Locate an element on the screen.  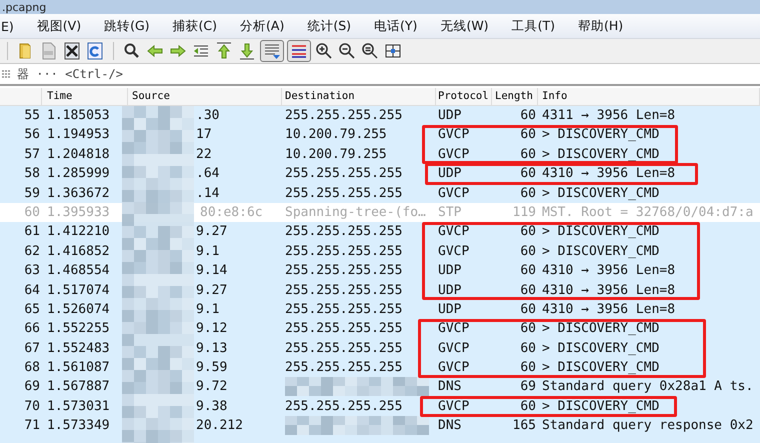
colored-lines-icon is located at coordinates (299, 51).